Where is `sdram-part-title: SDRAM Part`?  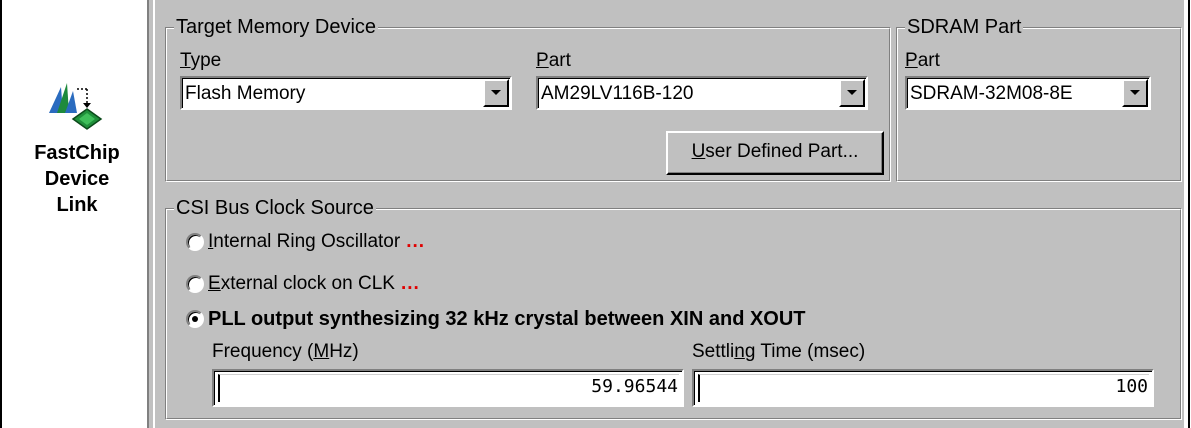 sdram-part-title: SDRAM Part is located at coordinates (964, 27).